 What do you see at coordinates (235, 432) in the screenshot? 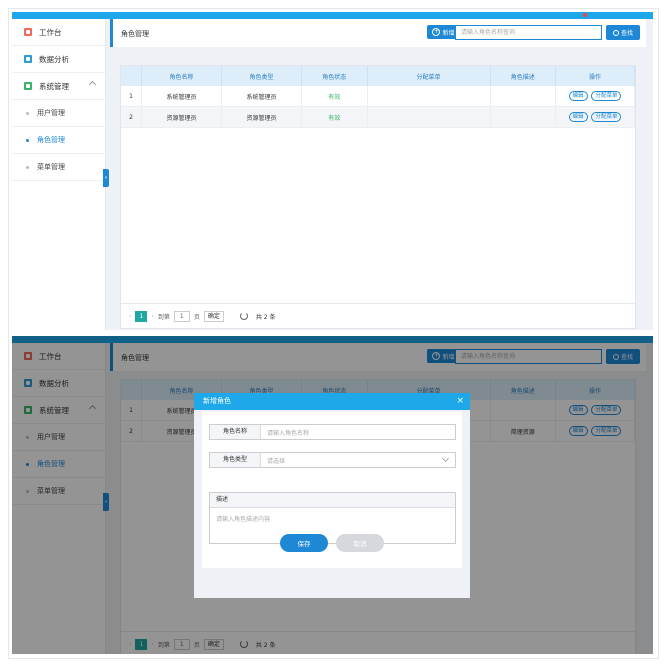
I see `role-name-label: 角色名称` at bounding box center [235, 432].